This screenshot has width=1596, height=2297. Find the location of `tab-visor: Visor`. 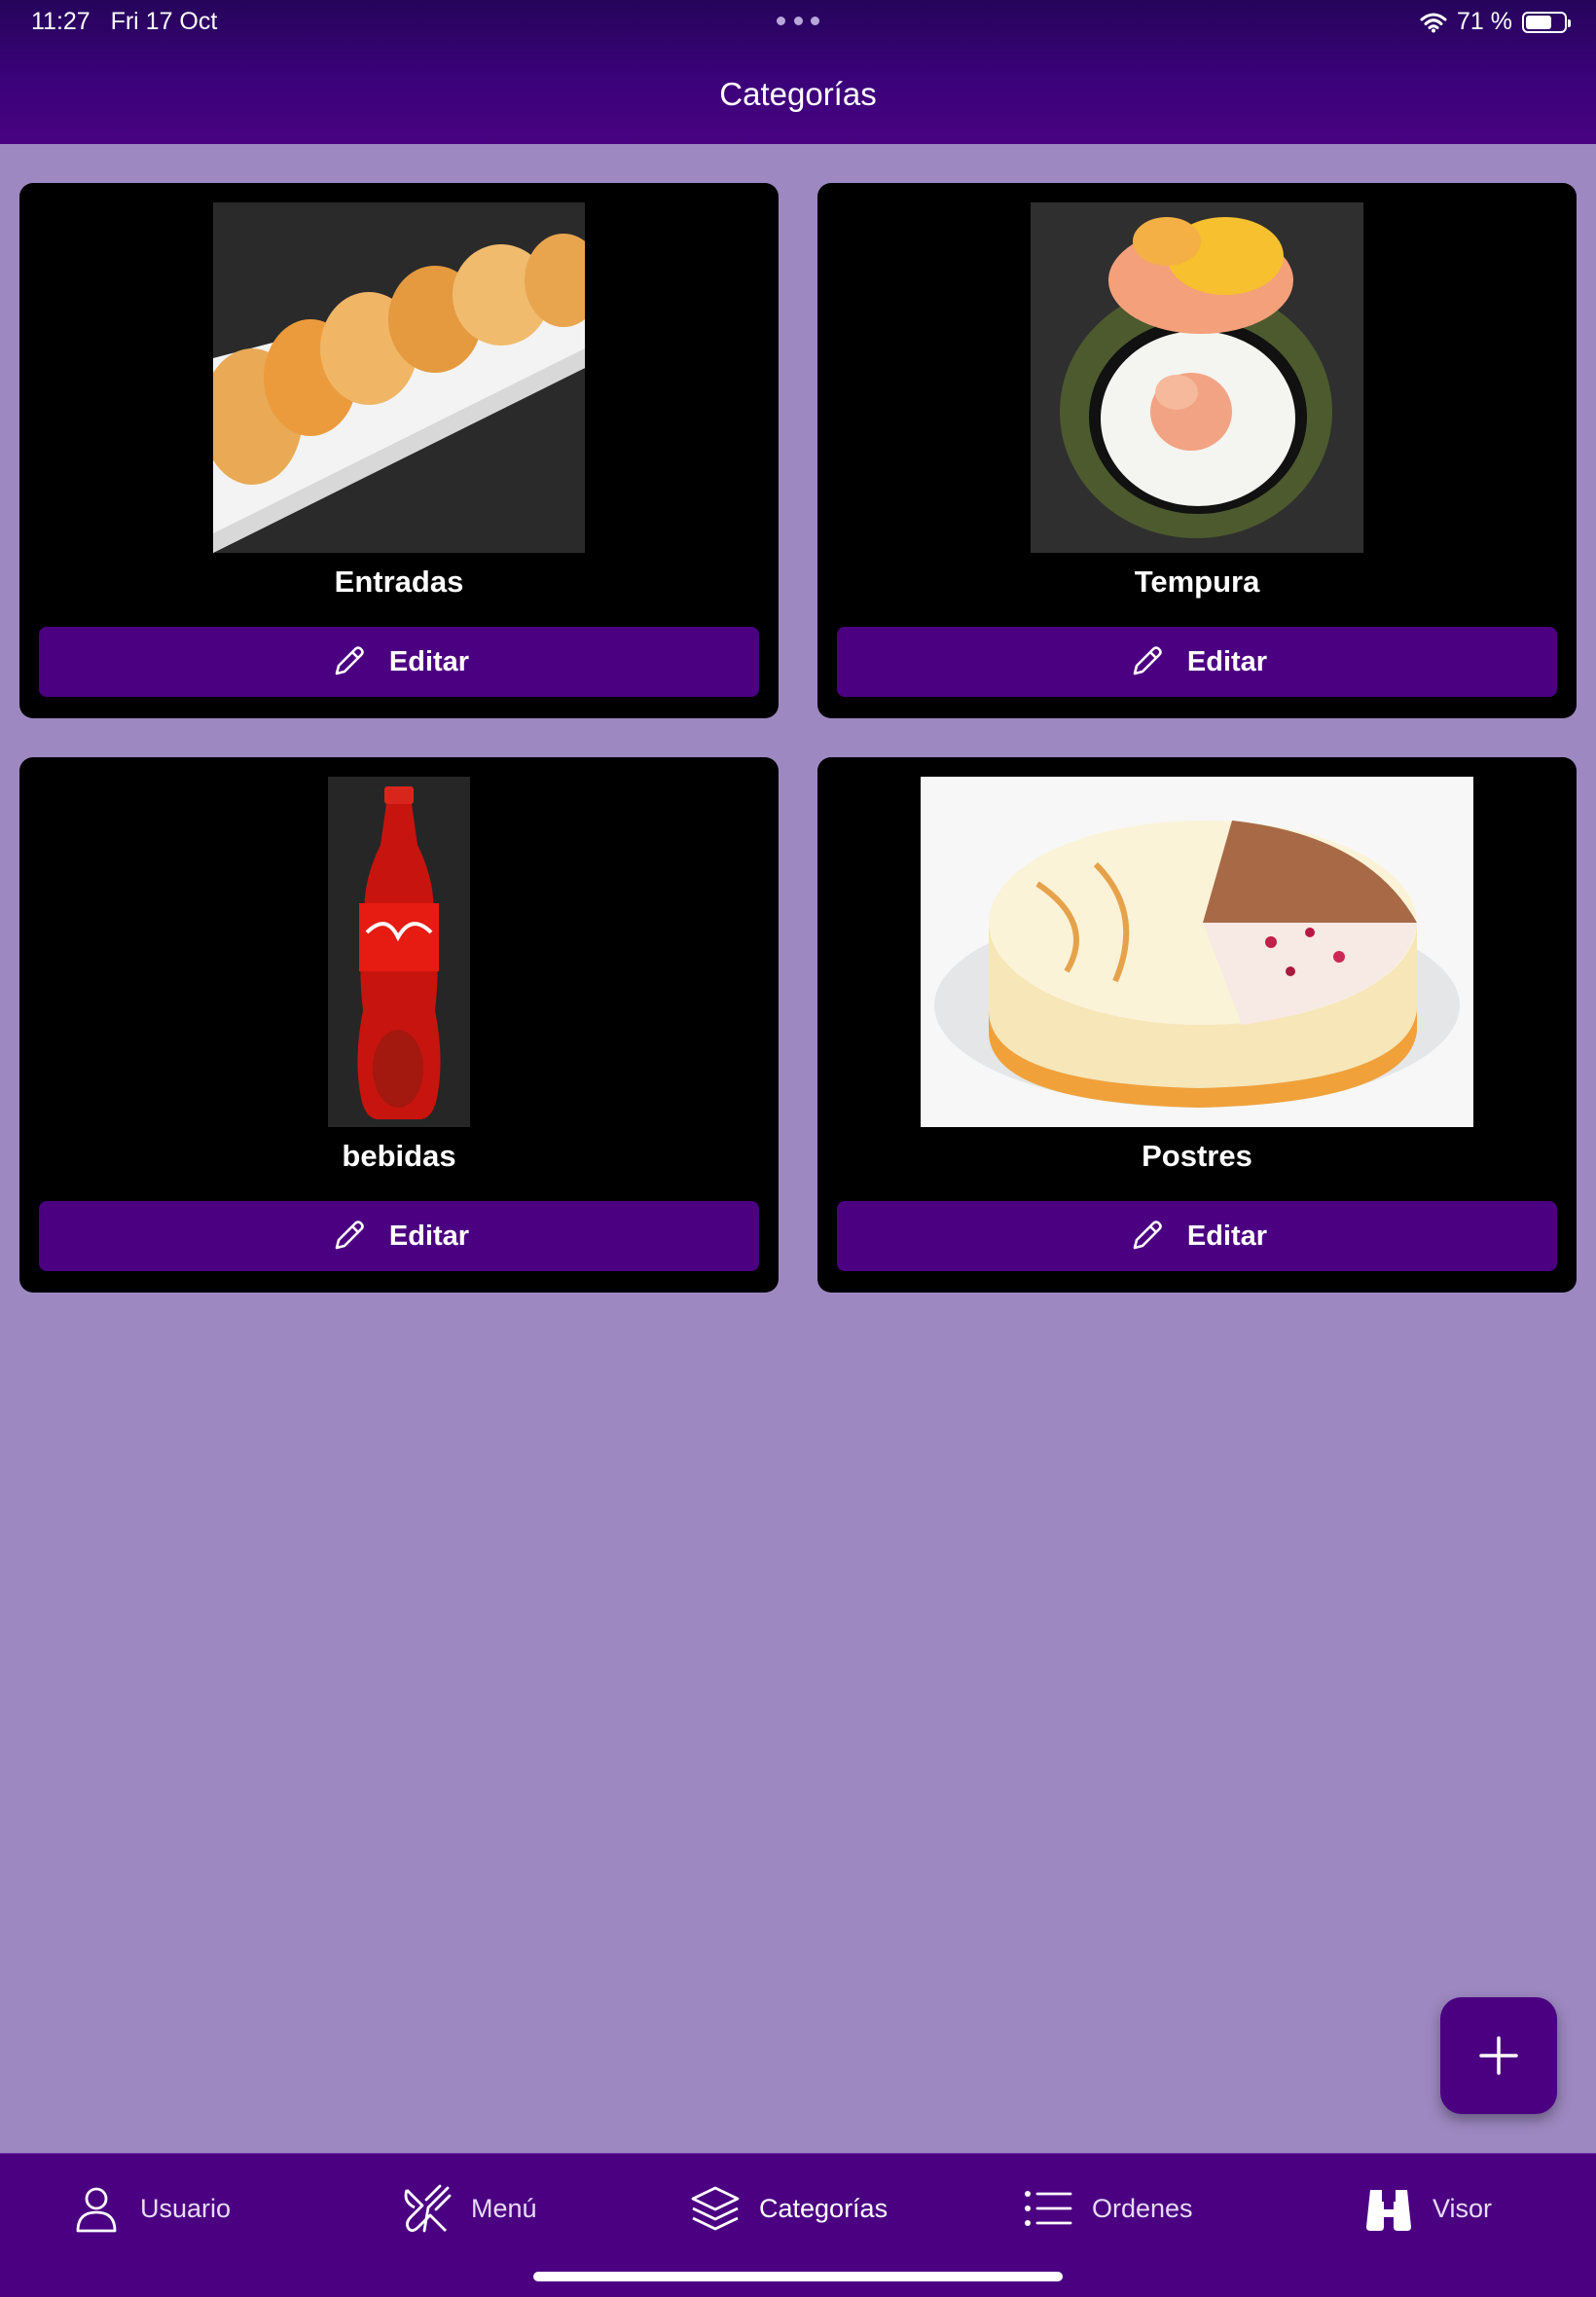

tab-visor: Visor is located at coordinates (1427, 2209).